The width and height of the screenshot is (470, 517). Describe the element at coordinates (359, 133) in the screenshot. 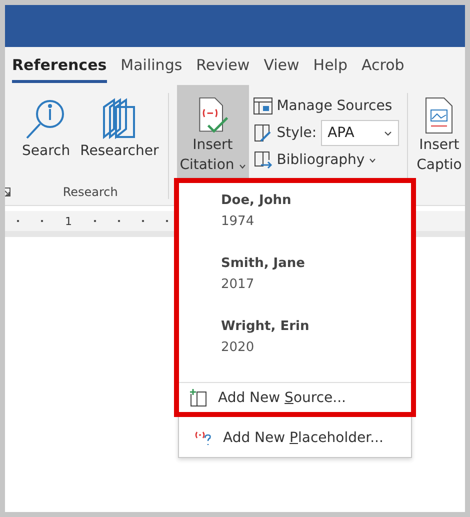

I see `style-dropdown: APA` at that location.